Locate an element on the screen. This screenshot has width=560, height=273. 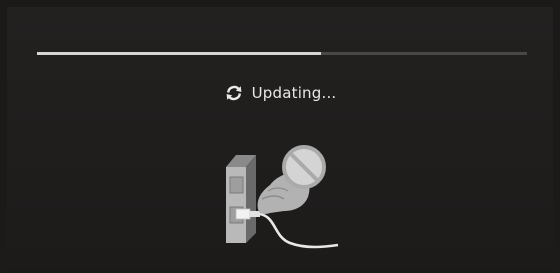
update-progress-fill is located at coordinates (179, 53).